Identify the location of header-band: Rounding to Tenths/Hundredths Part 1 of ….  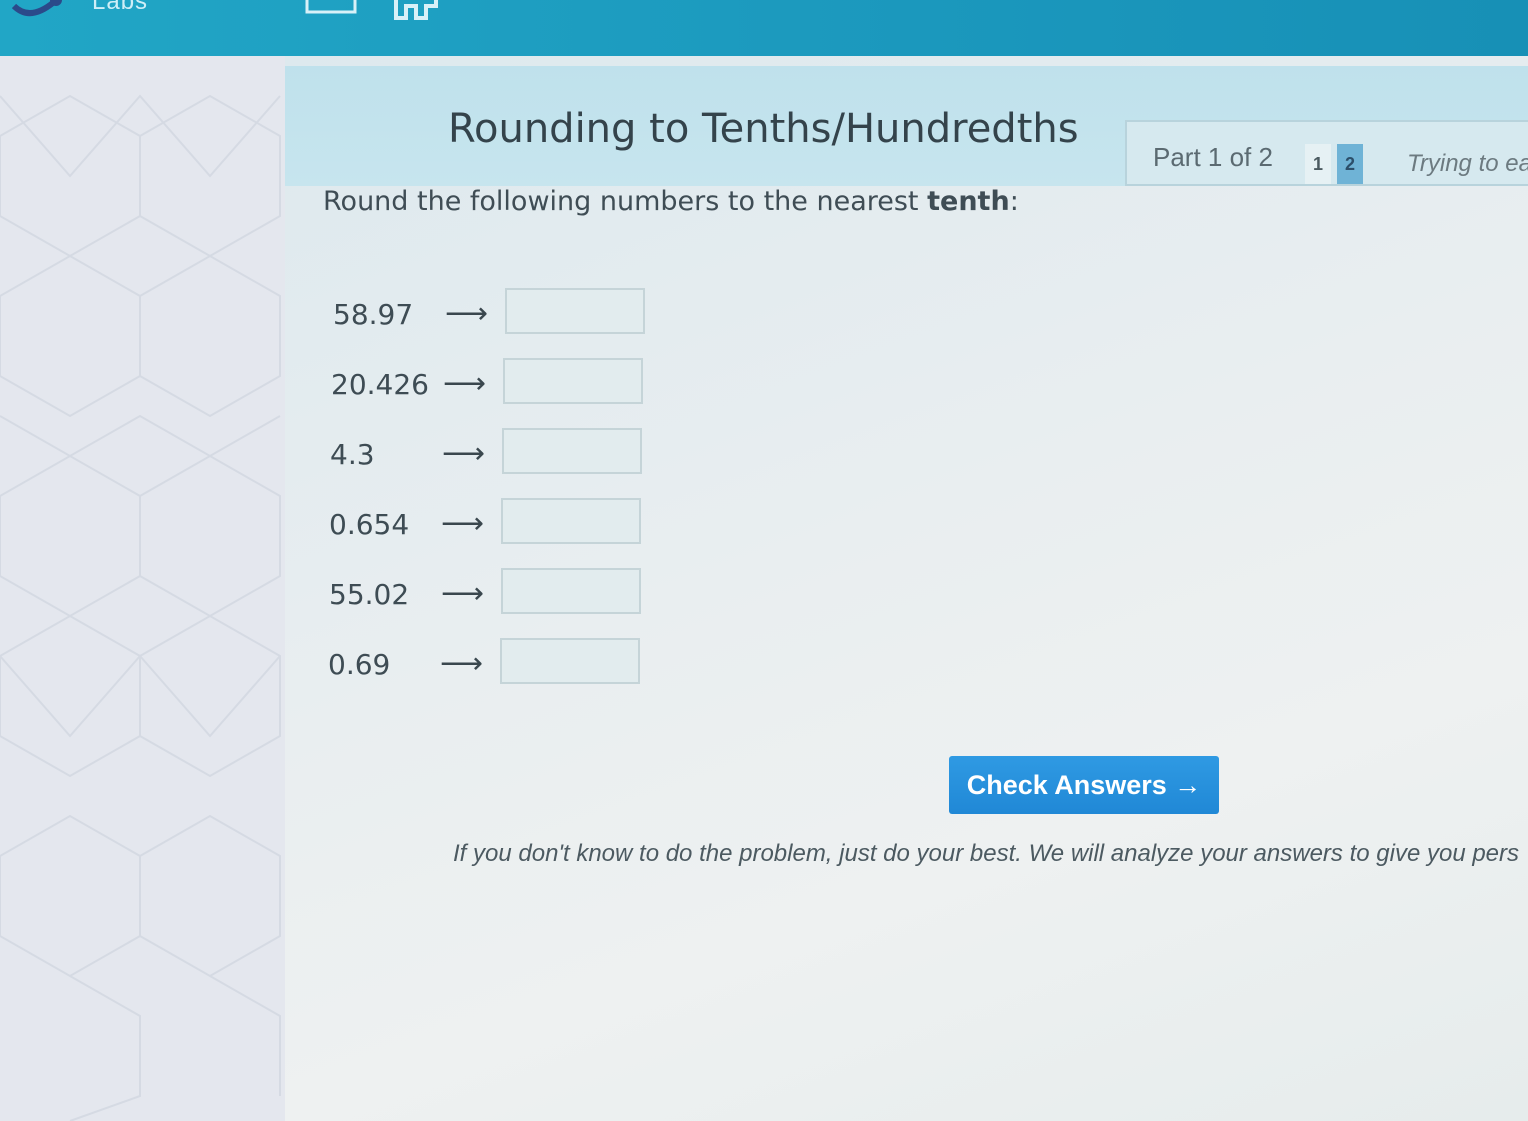
(906, 126).